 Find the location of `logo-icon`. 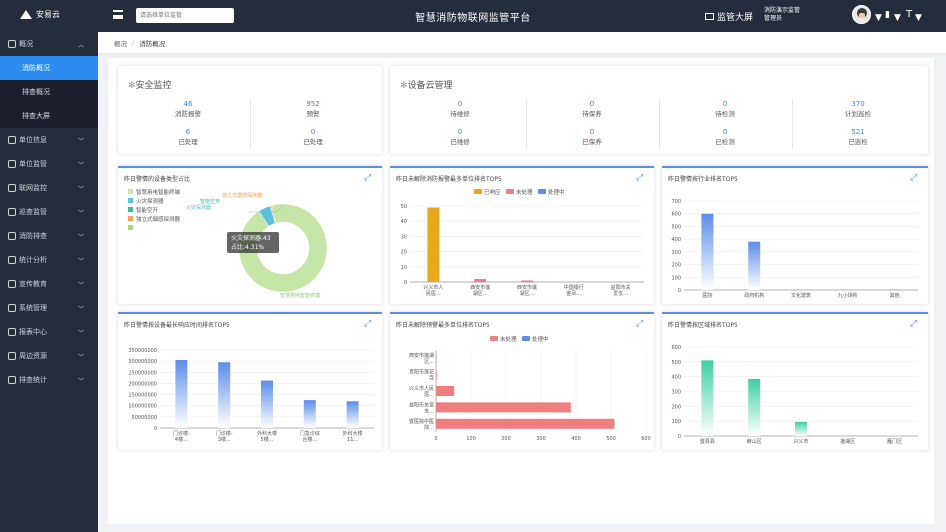

logo-icon is located at coordinates (26, 14).